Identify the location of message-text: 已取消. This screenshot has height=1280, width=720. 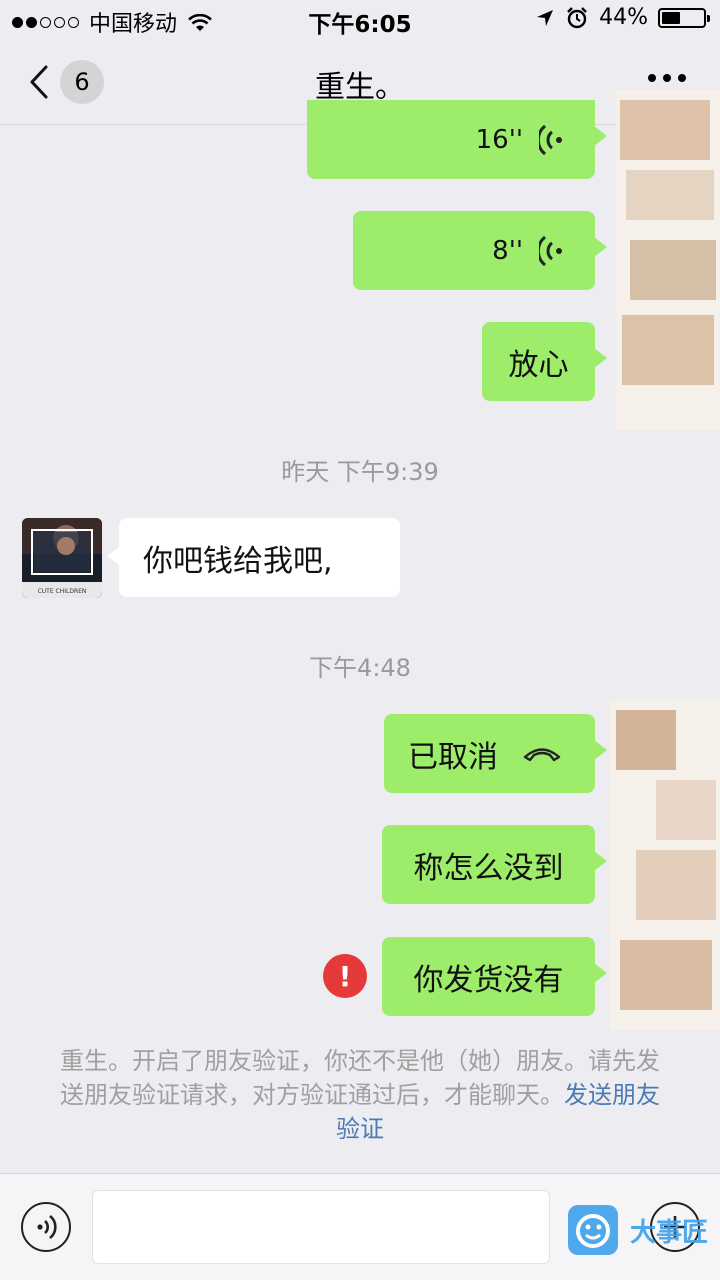
(453, 757).